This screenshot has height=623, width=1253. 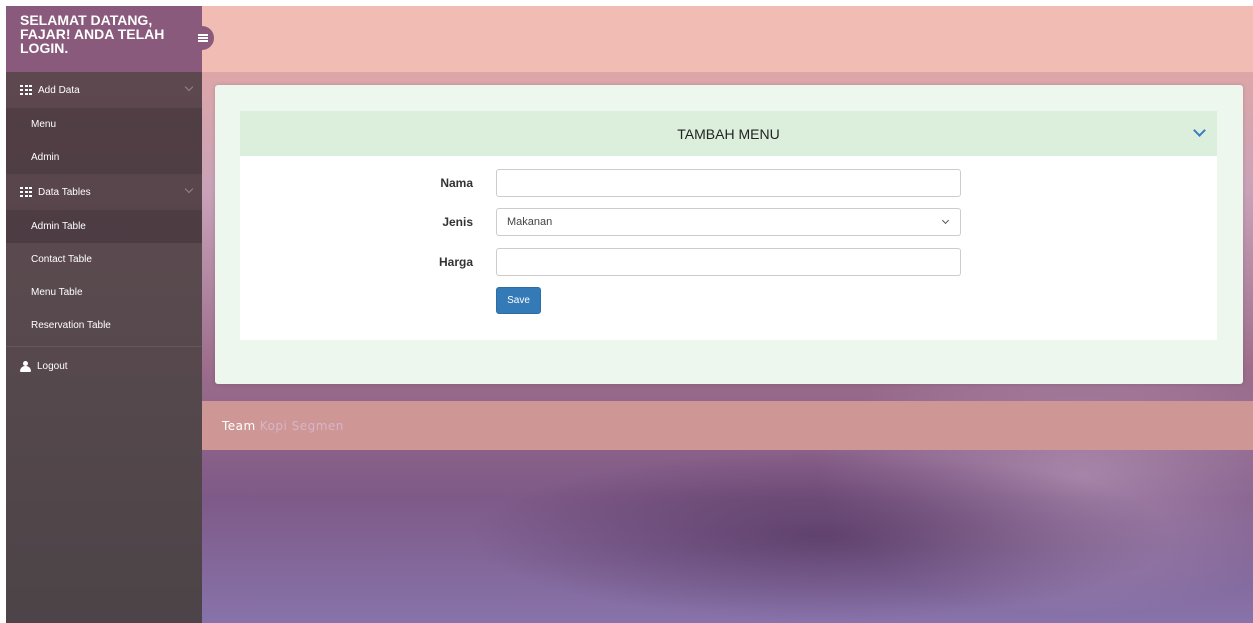 I want to click on user-icon, so click(x=25, y=366).